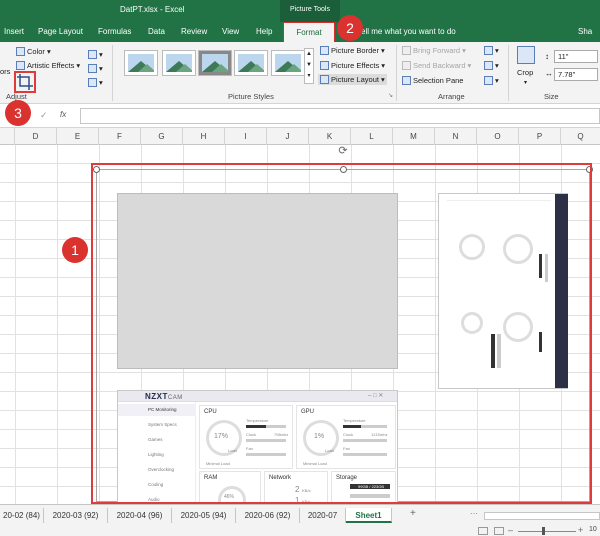 This screenshot has width=600, height=536. Describe the element at coordinates (439, 65) in the screenshot. I see `send-backward-label: Send Backward` at that location.